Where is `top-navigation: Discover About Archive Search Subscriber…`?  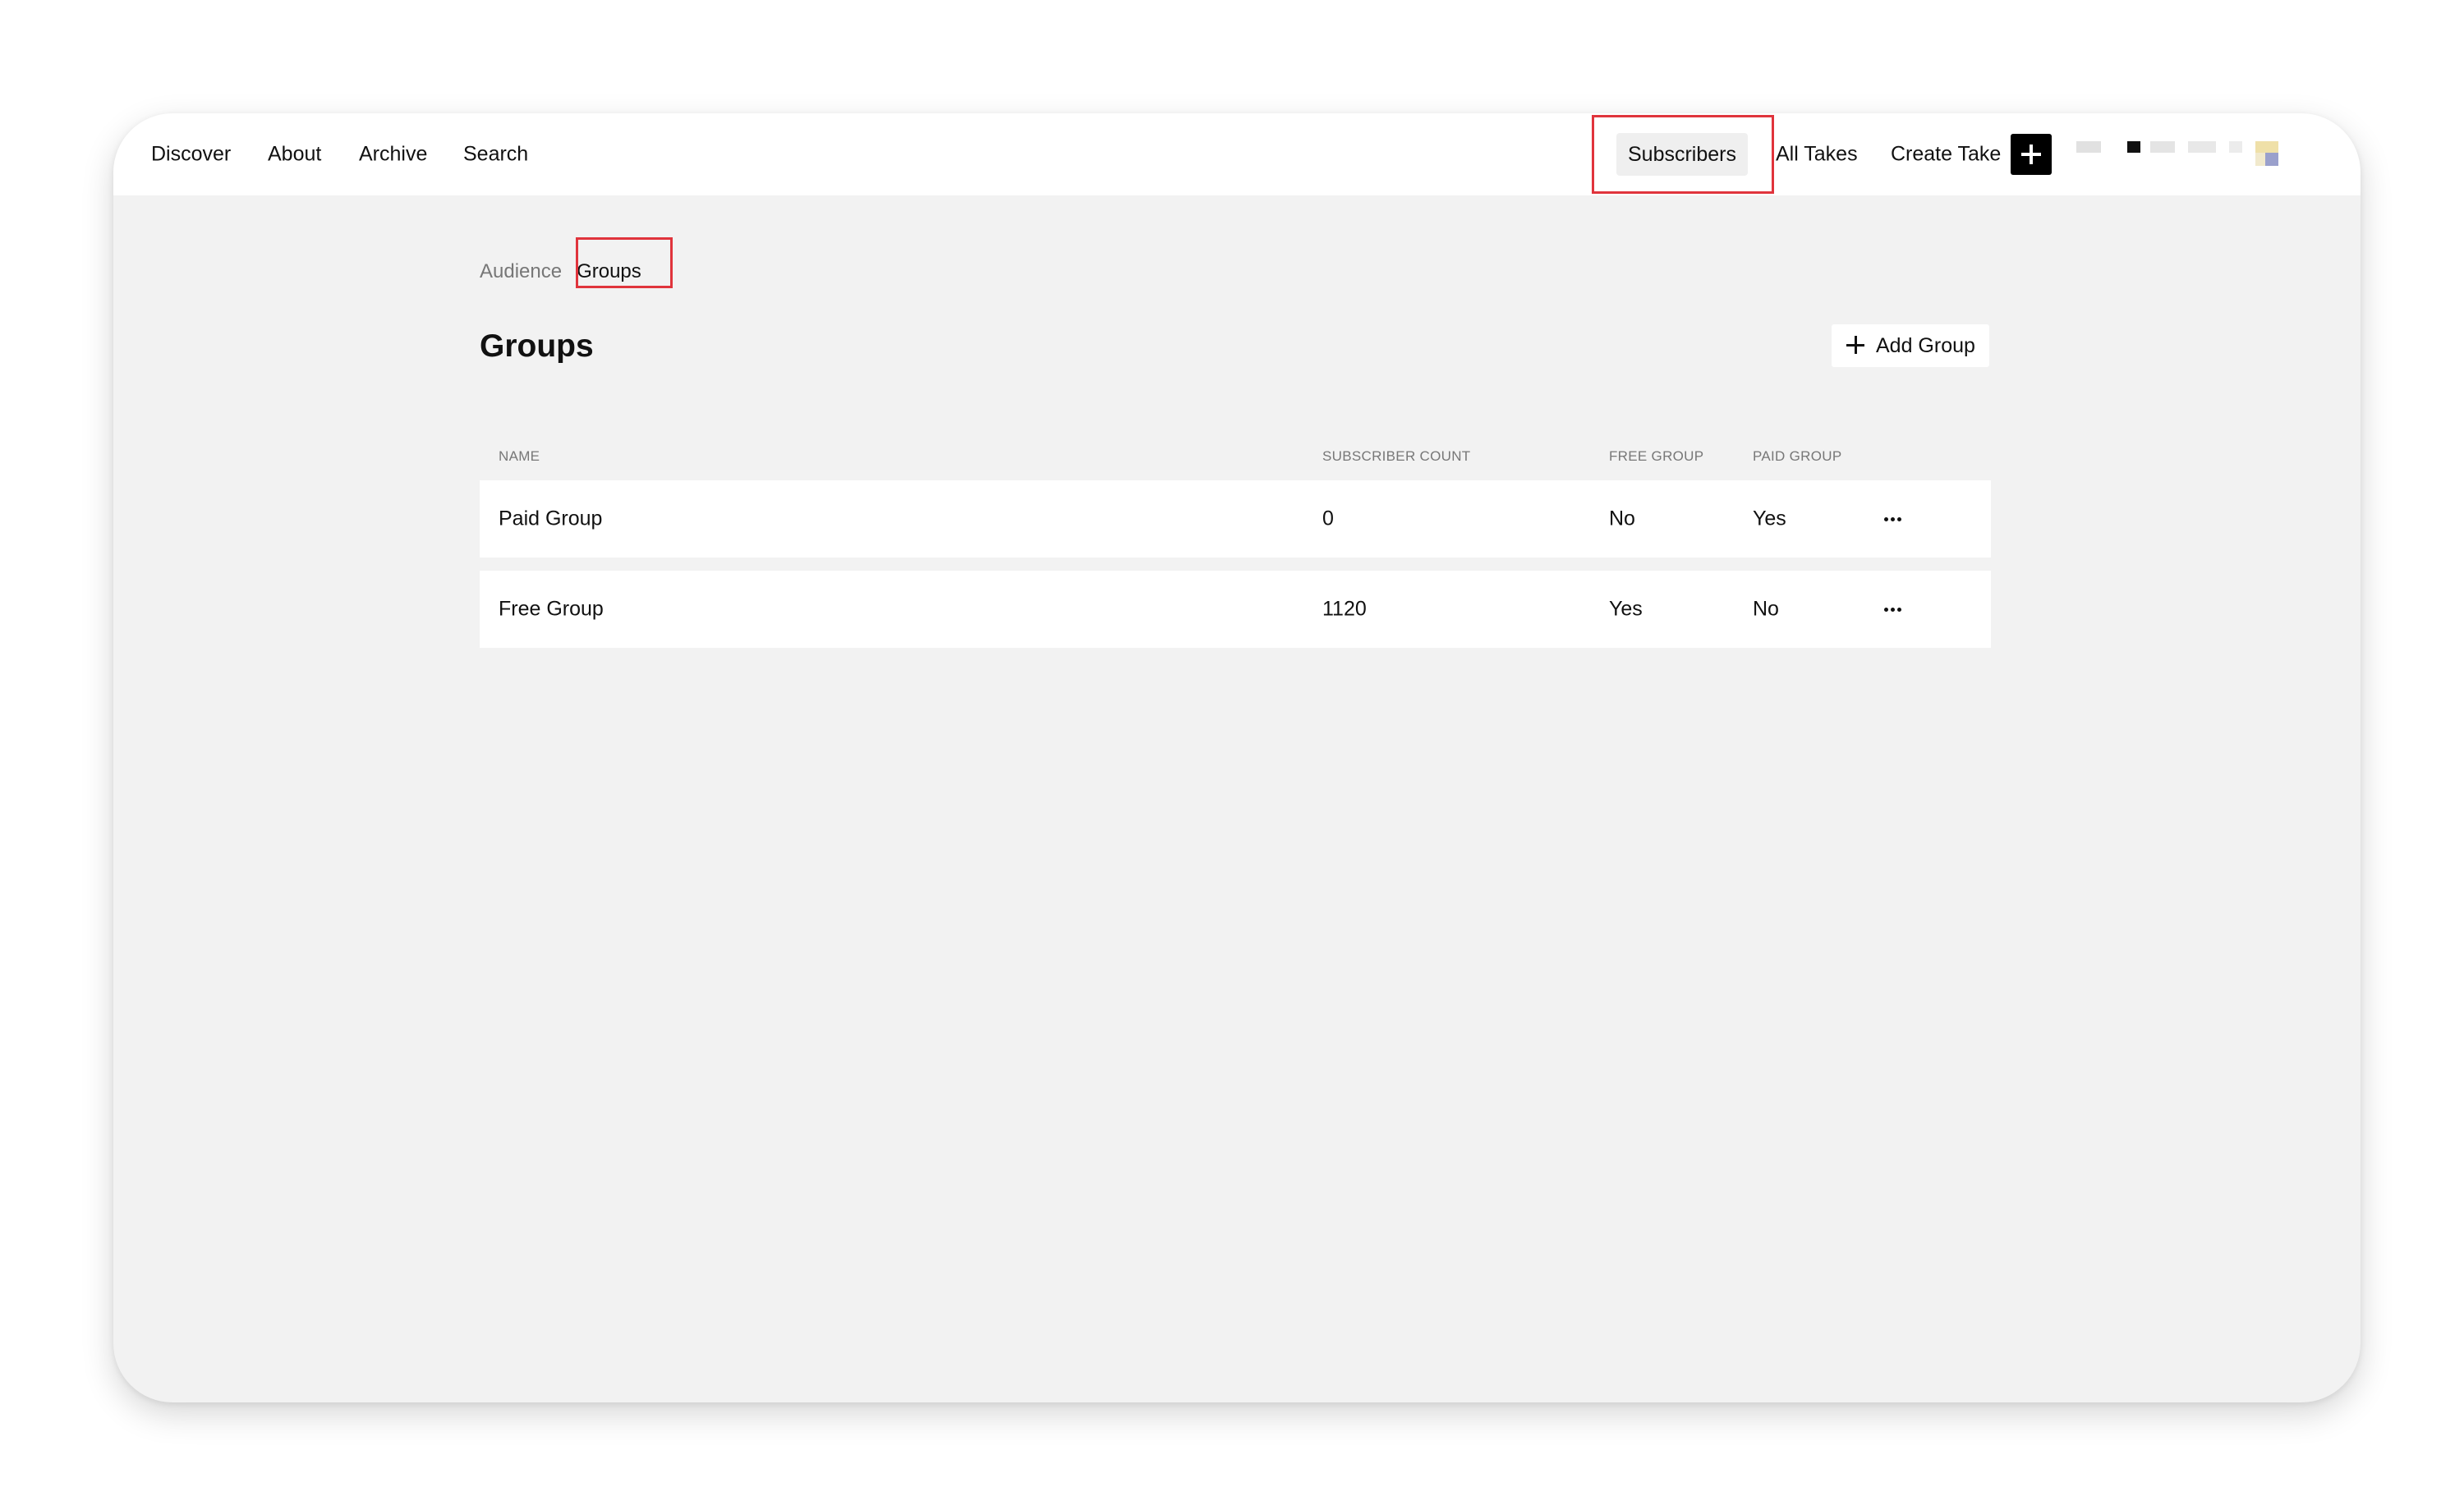 top-navigation: Discover About Archive Search Subscriber… is located at coordinates (1237, 154).